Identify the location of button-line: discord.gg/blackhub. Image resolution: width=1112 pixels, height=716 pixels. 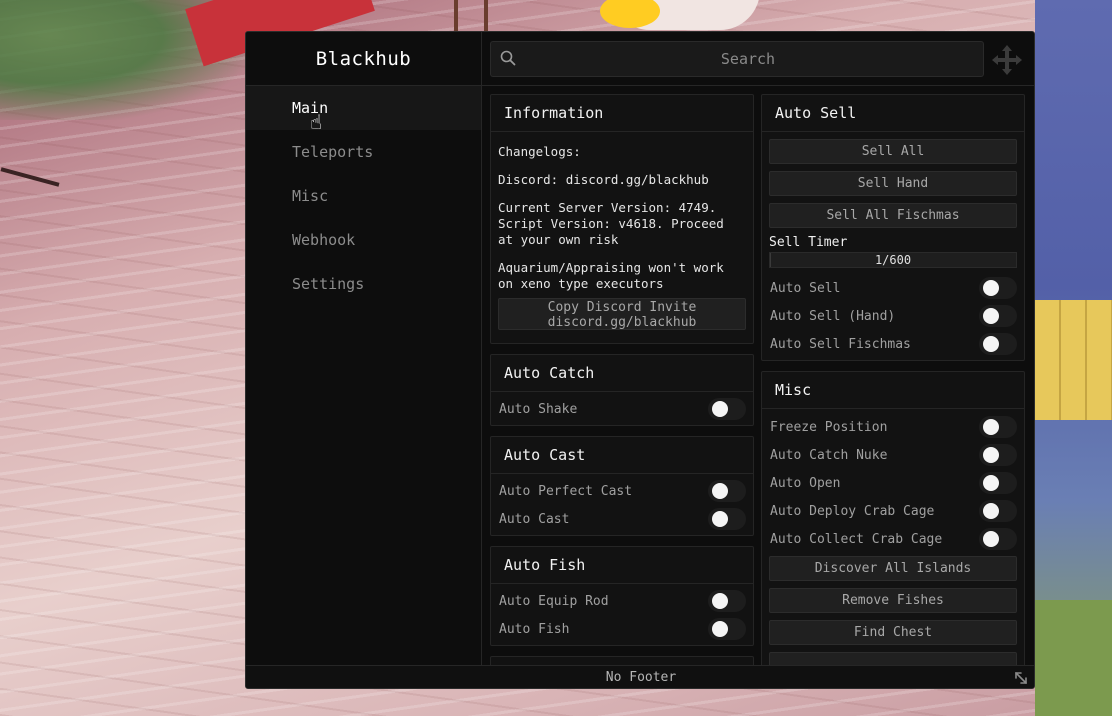
(622, 322).